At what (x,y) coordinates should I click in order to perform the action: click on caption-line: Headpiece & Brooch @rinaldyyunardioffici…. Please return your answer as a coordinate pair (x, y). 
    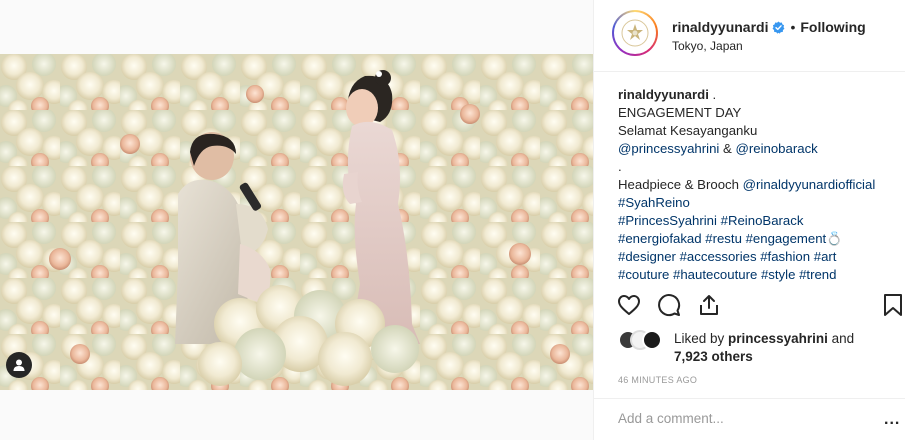
    Looking at the image, I should click on (760, 185).